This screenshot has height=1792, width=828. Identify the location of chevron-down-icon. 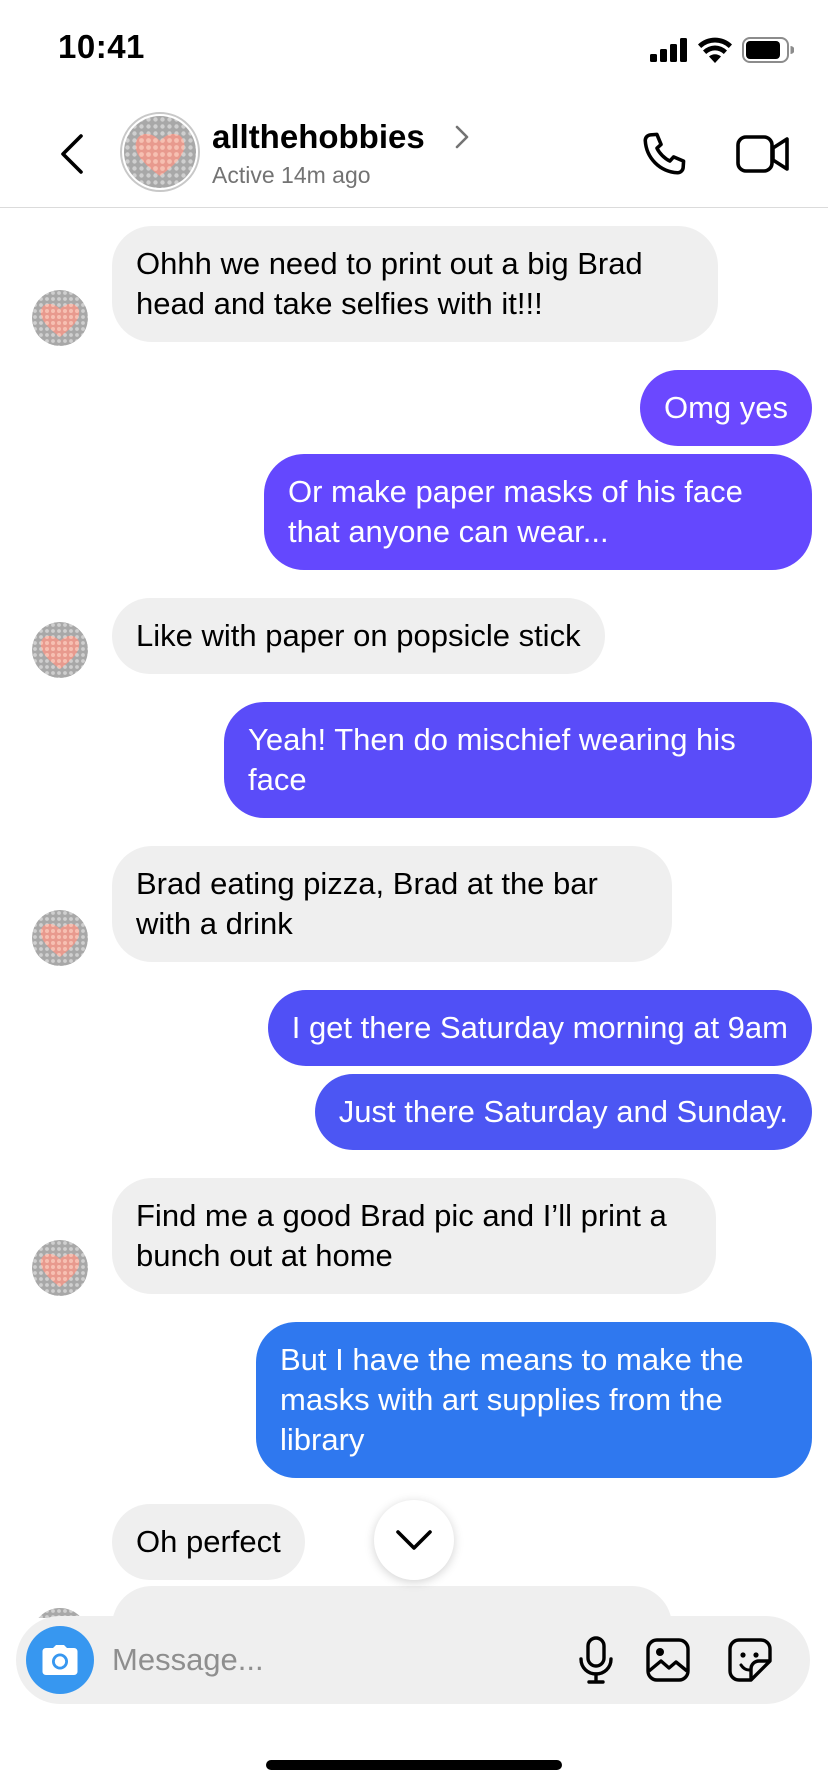
(414, 1540).